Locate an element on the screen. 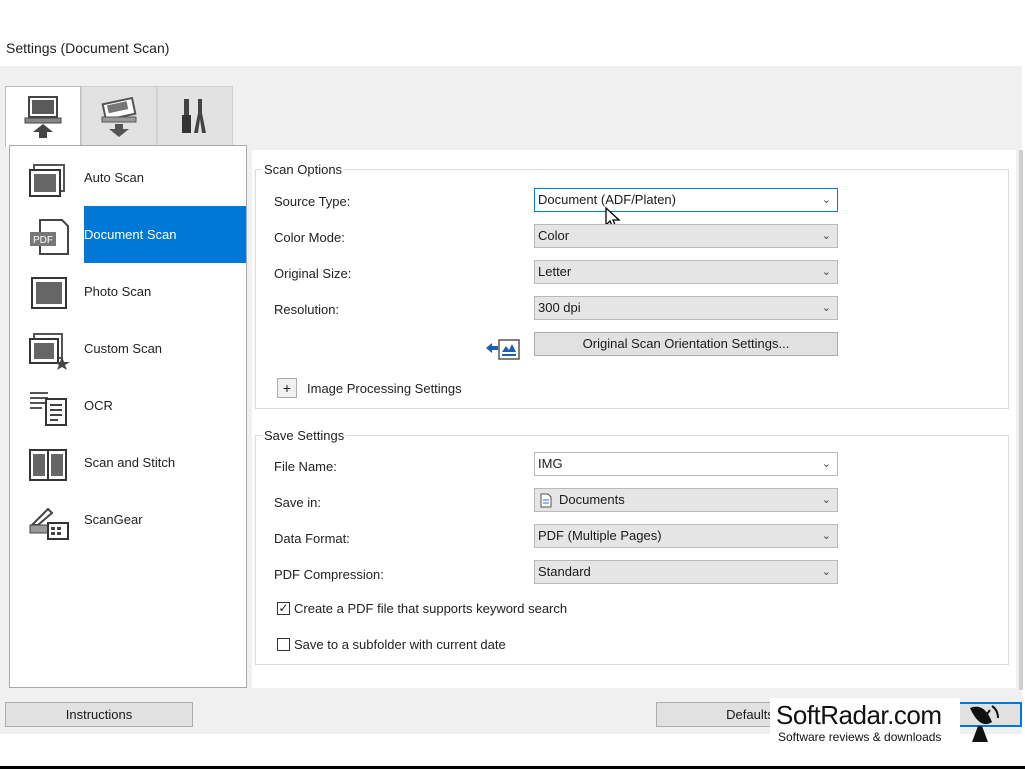  original-size-select: Letter ⌄ is located at coordinates (686, 272).